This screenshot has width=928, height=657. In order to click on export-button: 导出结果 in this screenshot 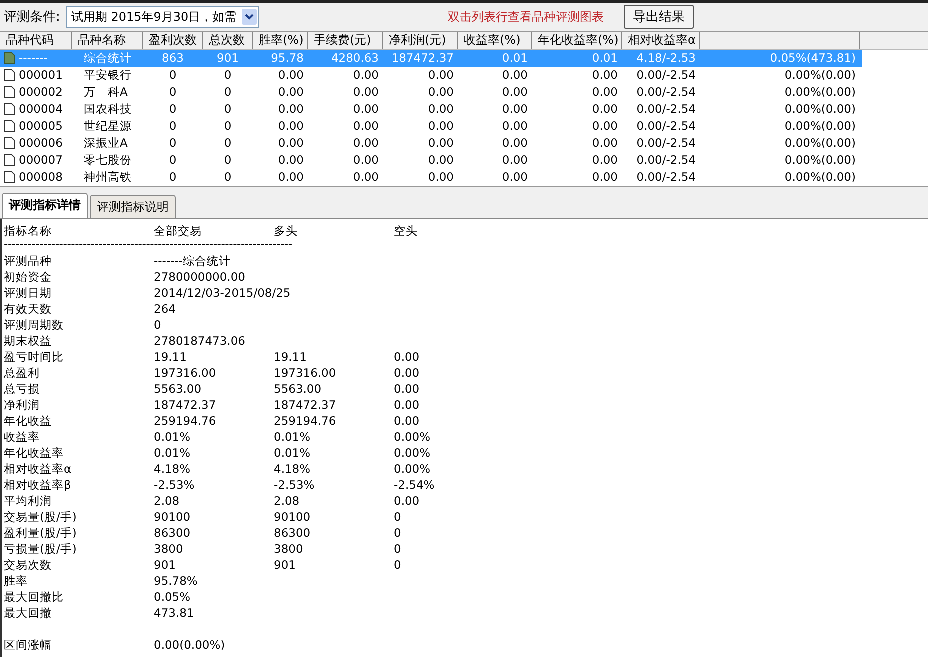, I will do `click(659, 17)`.